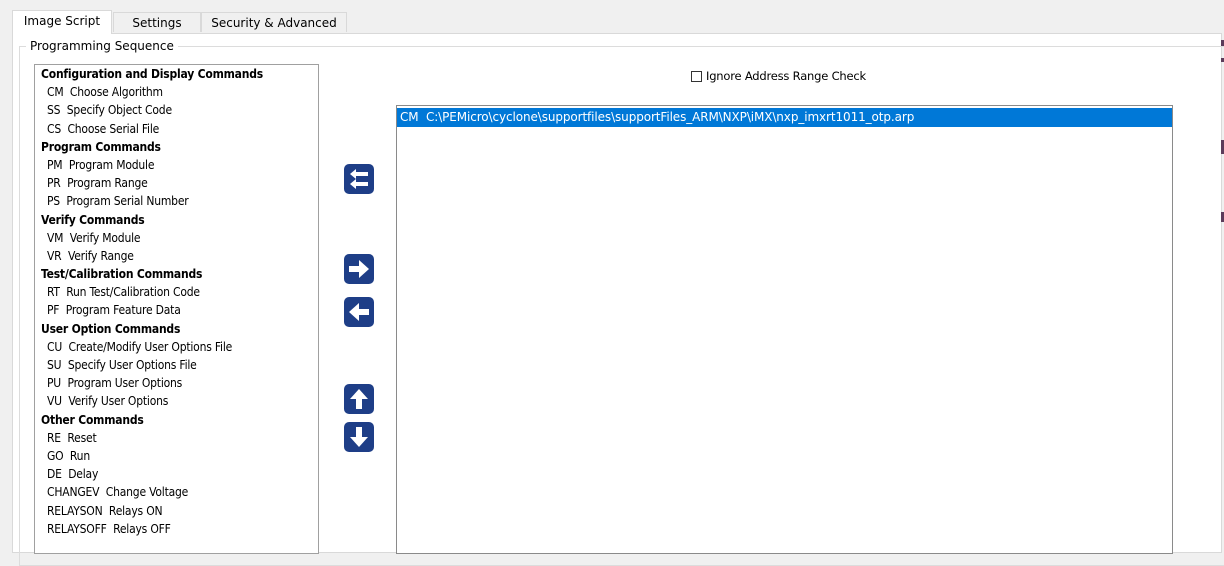 This screenshot has width=1224, height=566. Describe the element at coordinates (93, 219) in the screenshot. I see `command-group-header: Verify Commands` at that location.